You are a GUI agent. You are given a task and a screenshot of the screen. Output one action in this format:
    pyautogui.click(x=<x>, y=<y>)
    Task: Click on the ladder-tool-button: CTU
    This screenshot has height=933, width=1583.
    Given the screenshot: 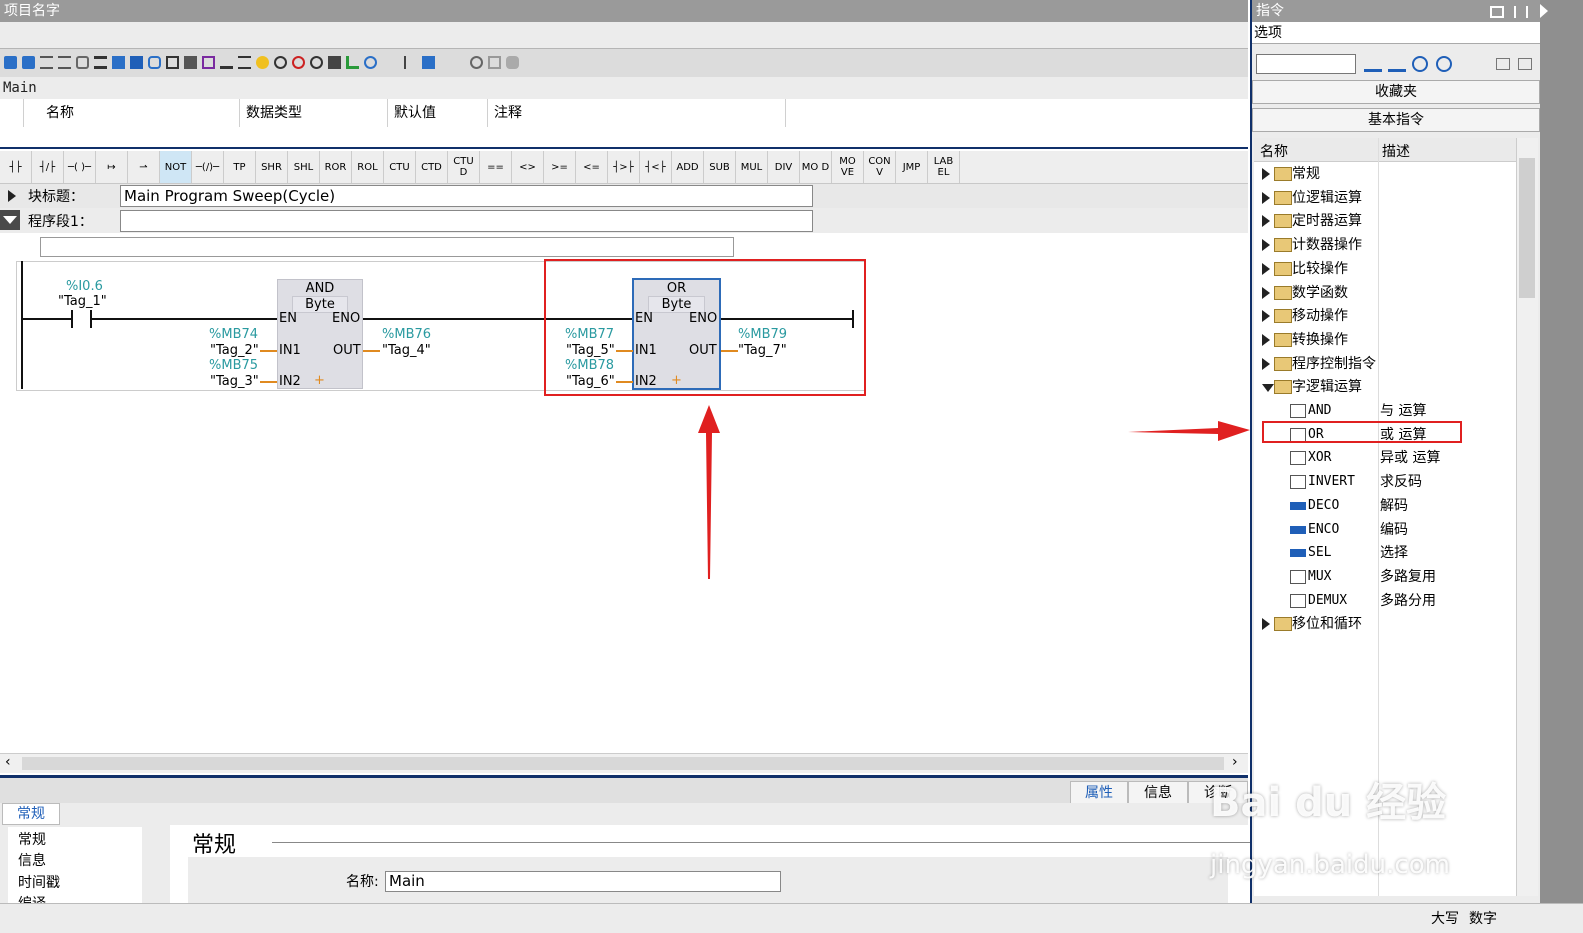 What is the action you would take?
    pyautogui.click(x=400, y=167)
    